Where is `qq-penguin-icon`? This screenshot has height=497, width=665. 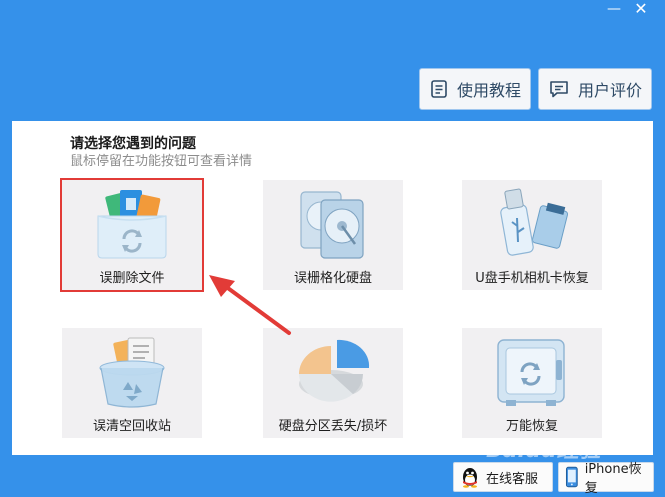
qq-penguin-icon is located at coordinates (470, 478).